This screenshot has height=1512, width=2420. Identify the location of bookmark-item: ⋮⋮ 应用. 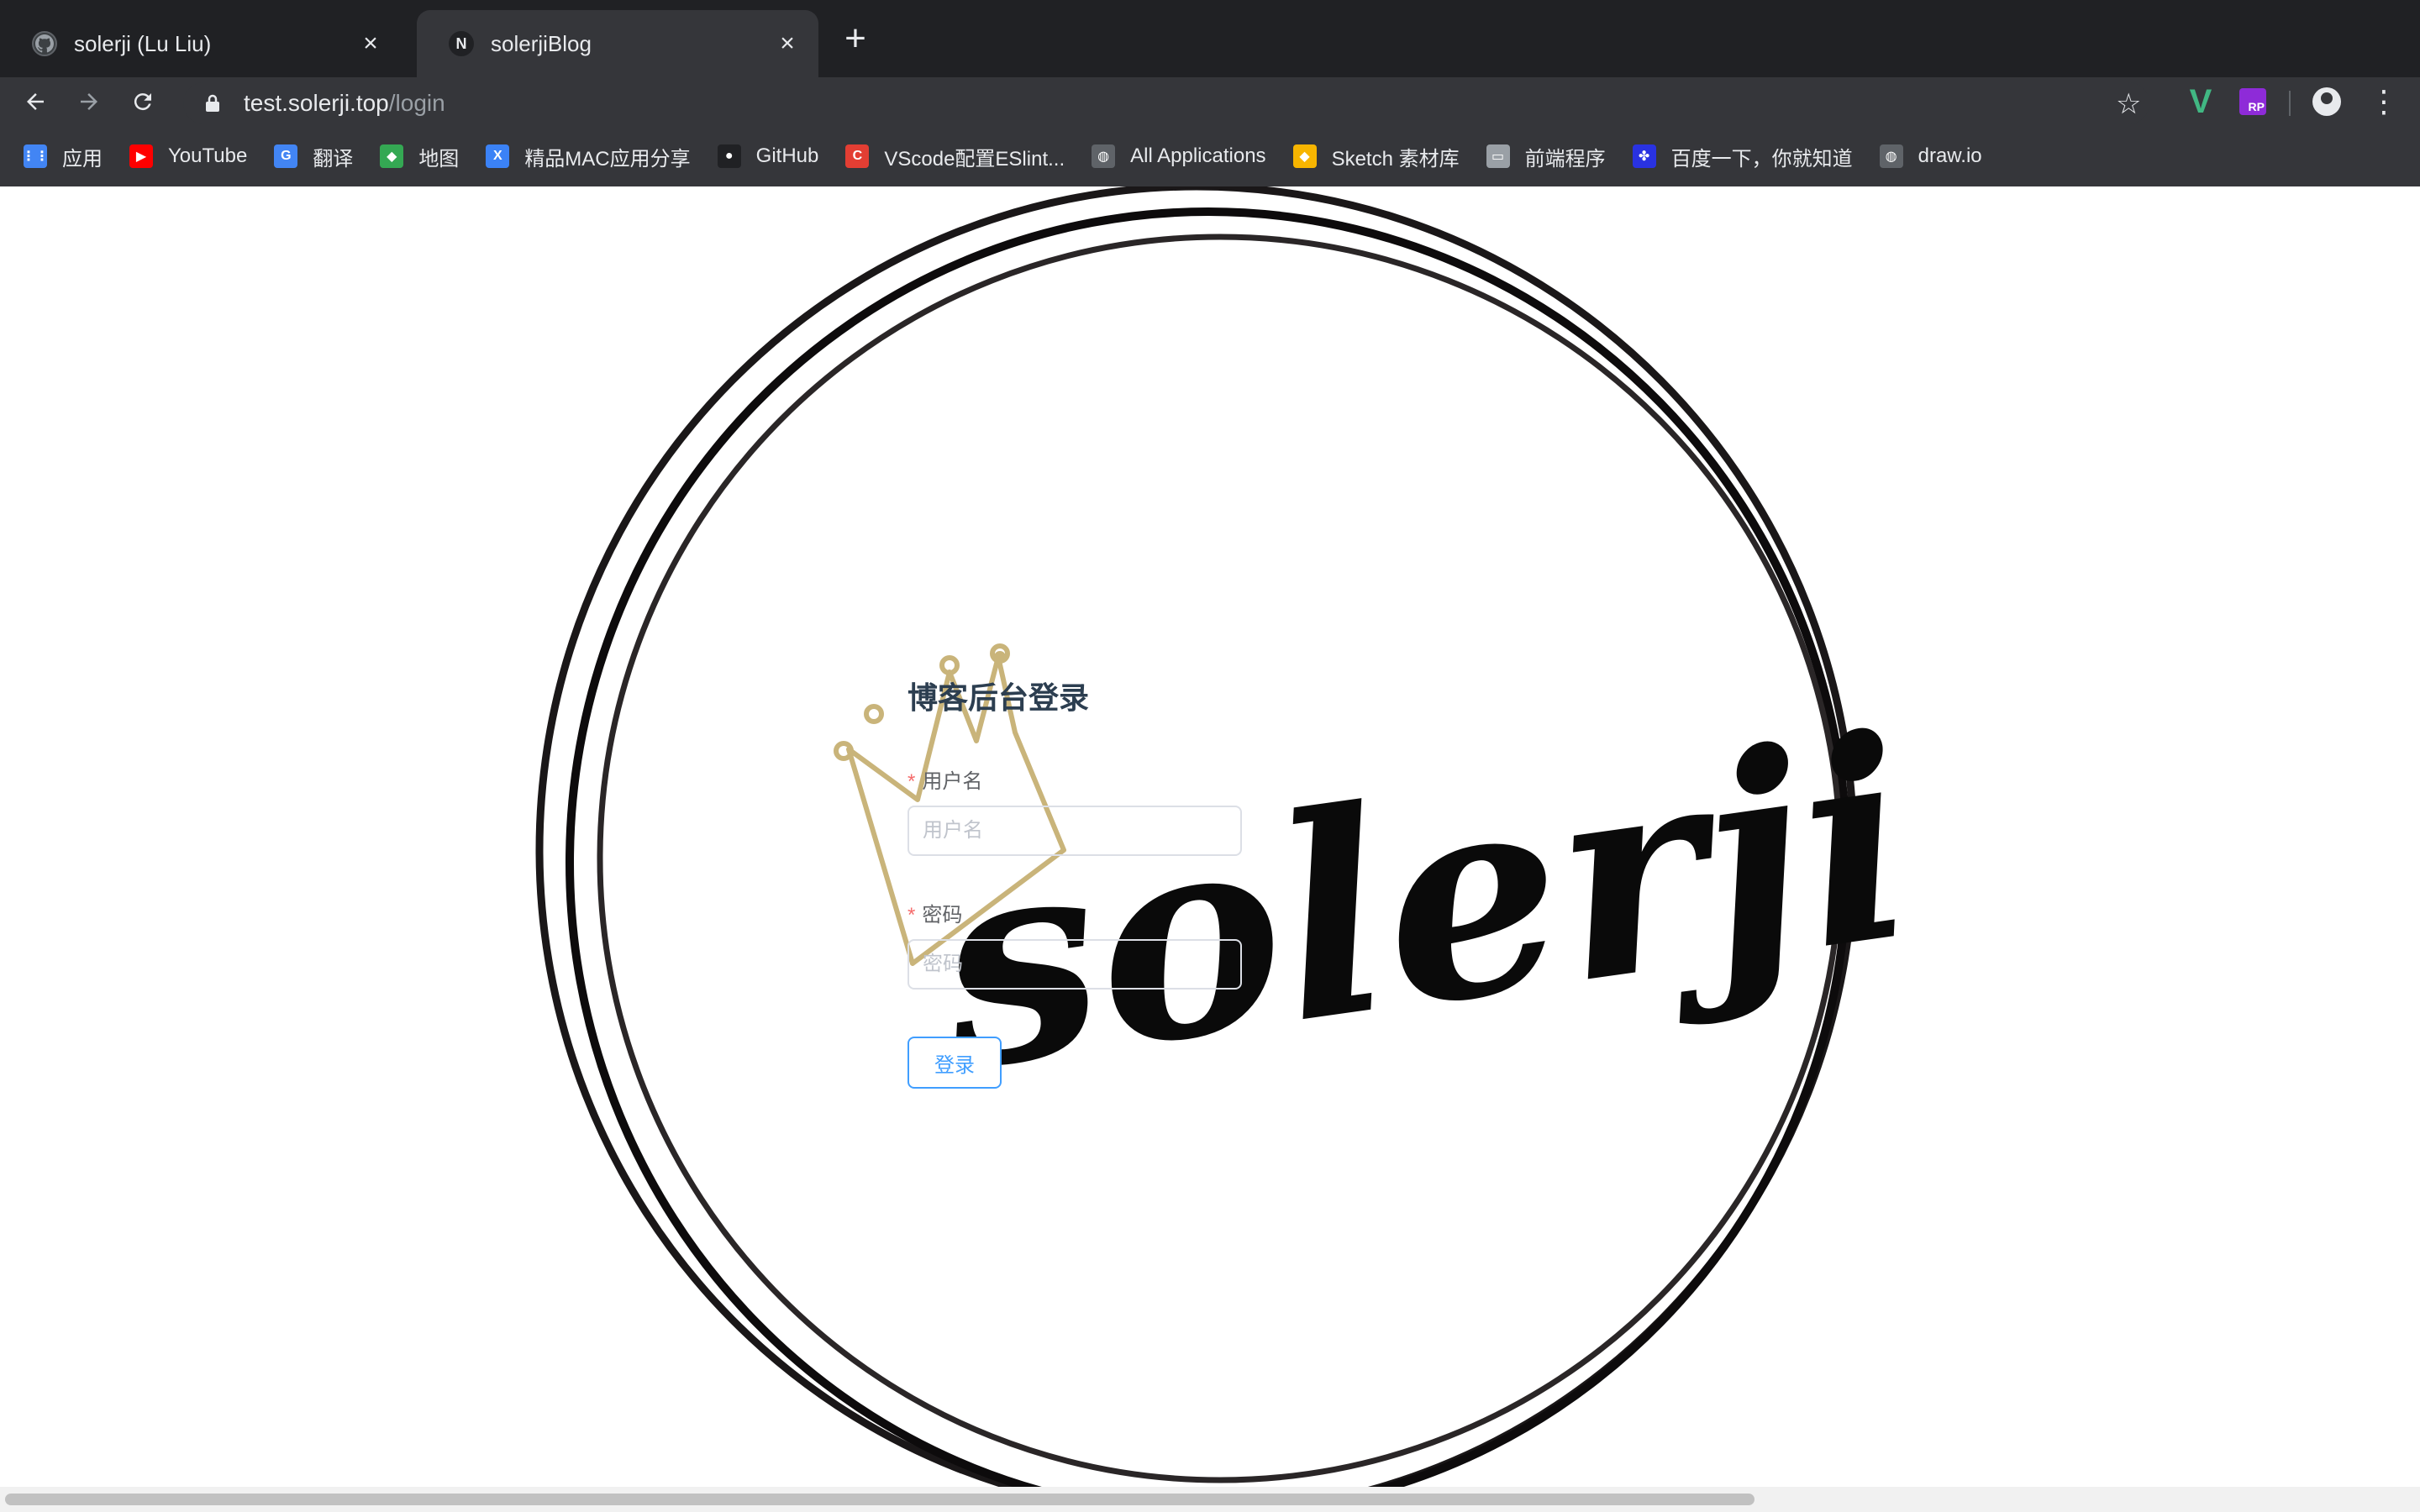
(62, 156).